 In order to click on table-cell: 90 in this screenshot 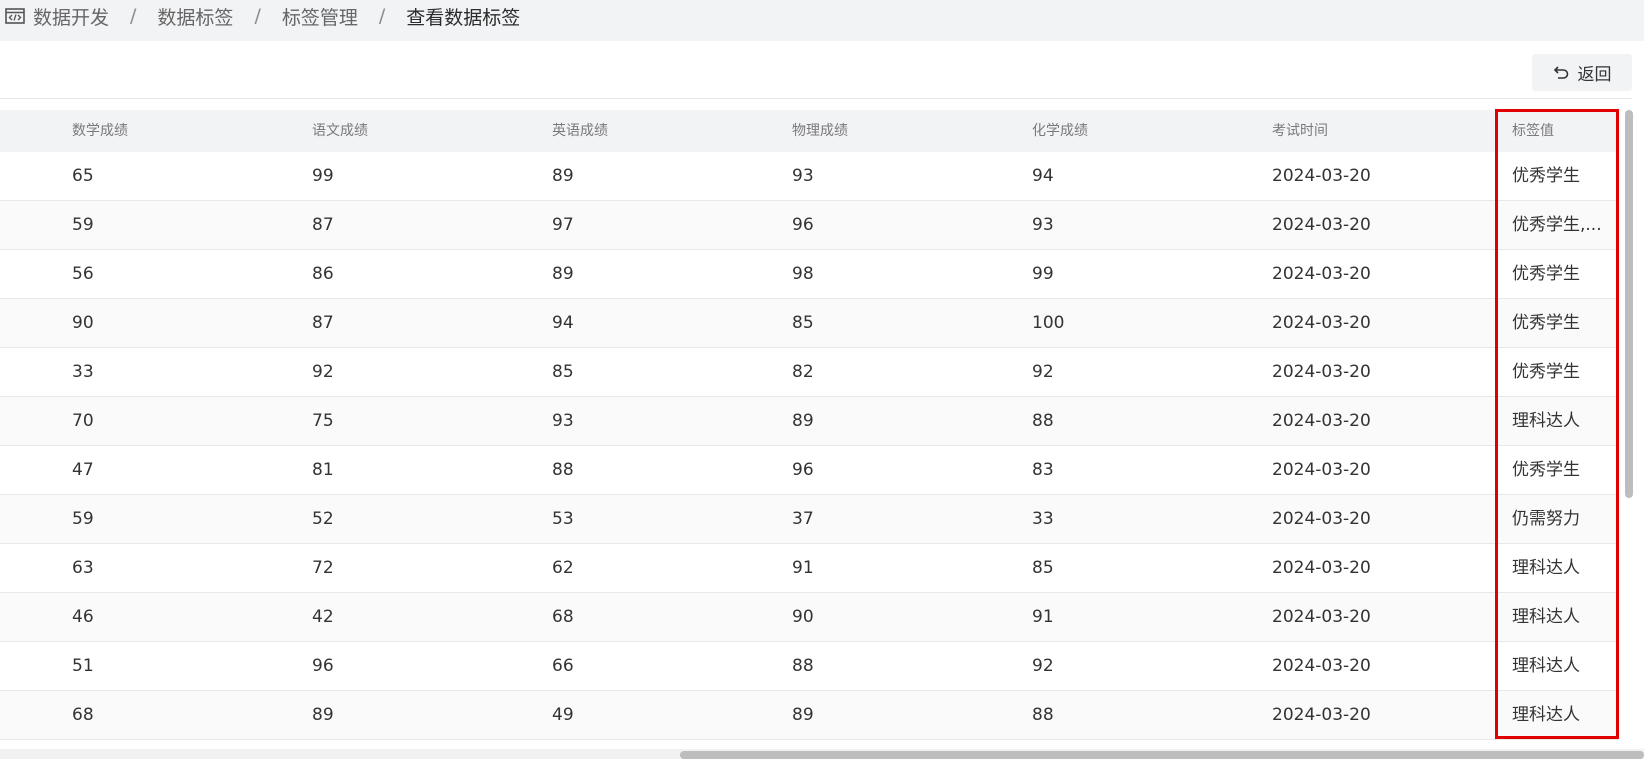, I will do `click(803, 617)`.